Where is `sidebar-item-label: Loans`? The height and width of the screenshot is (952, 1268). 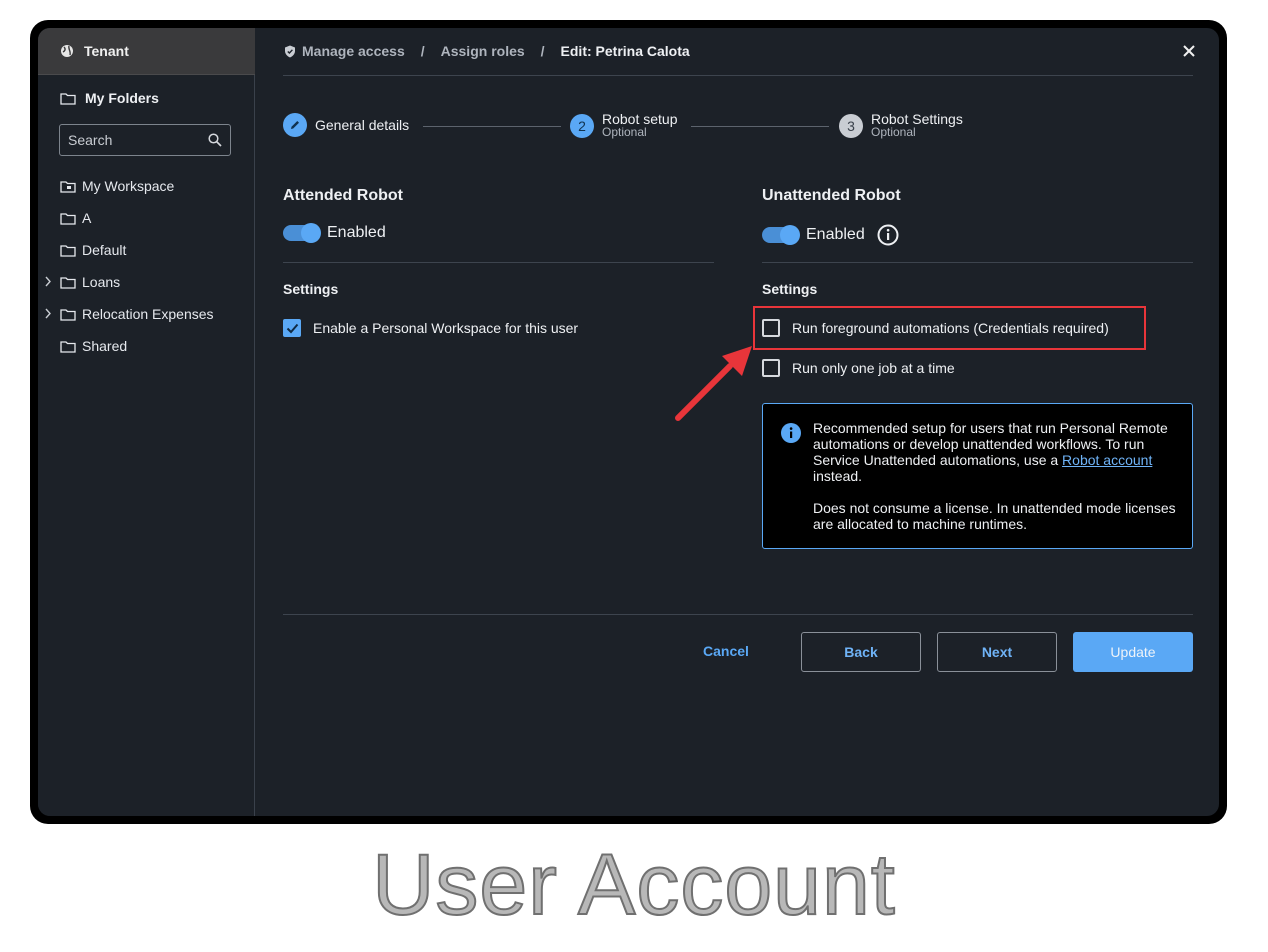 sidebar-item-label: Loans is located at coordinates (101, 282).